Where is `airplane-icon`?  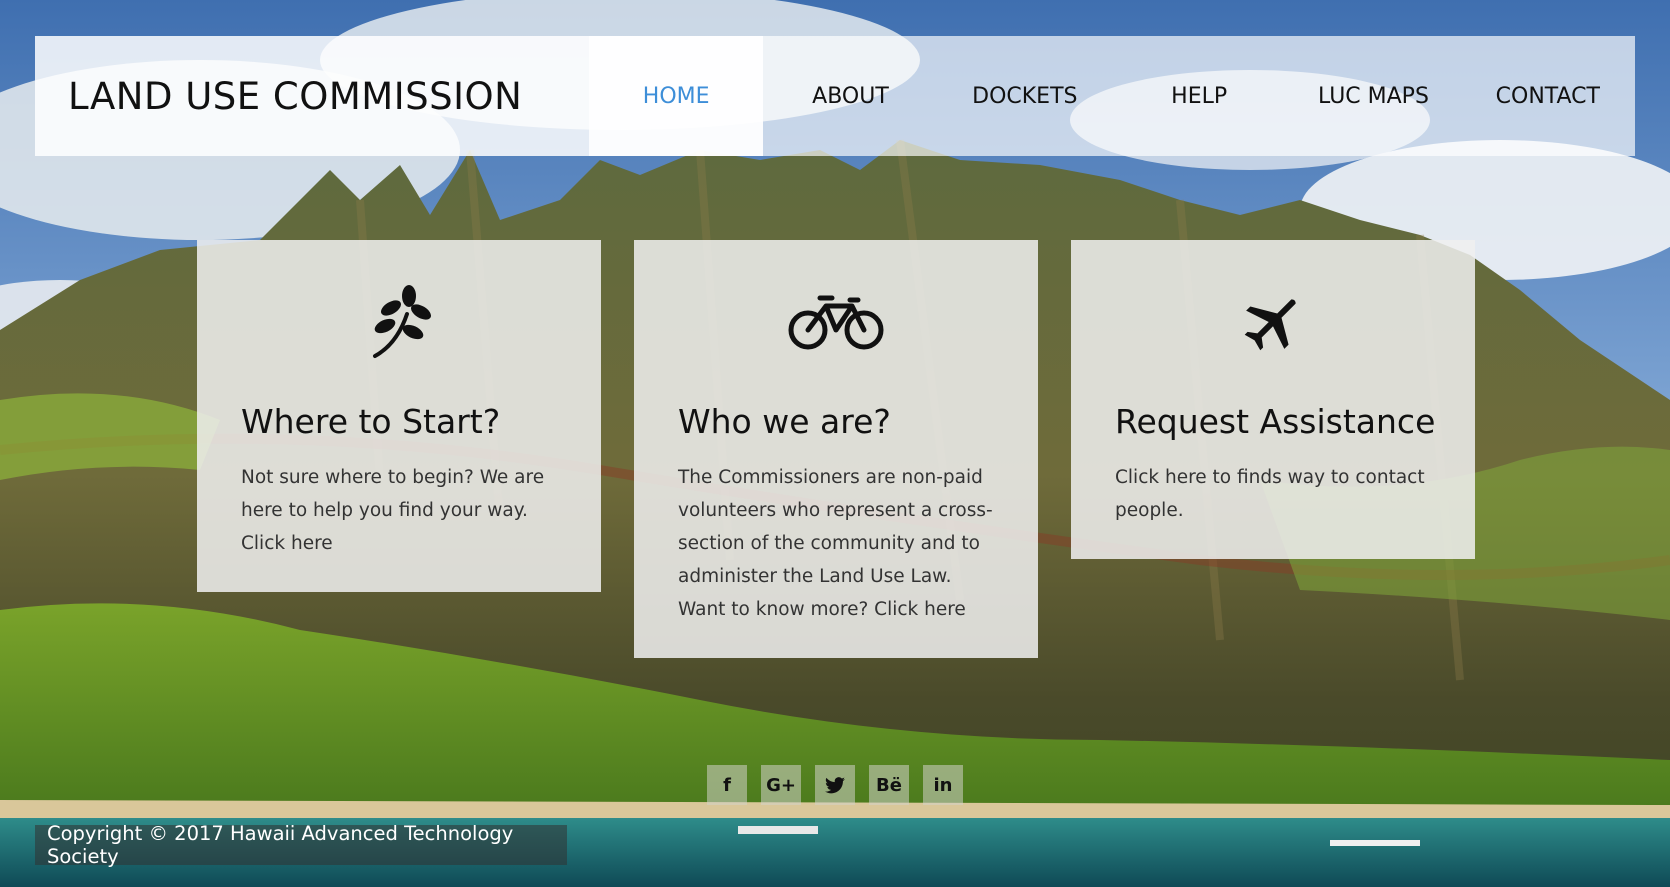 airplane-icon is located at coordinates (1273, 322).